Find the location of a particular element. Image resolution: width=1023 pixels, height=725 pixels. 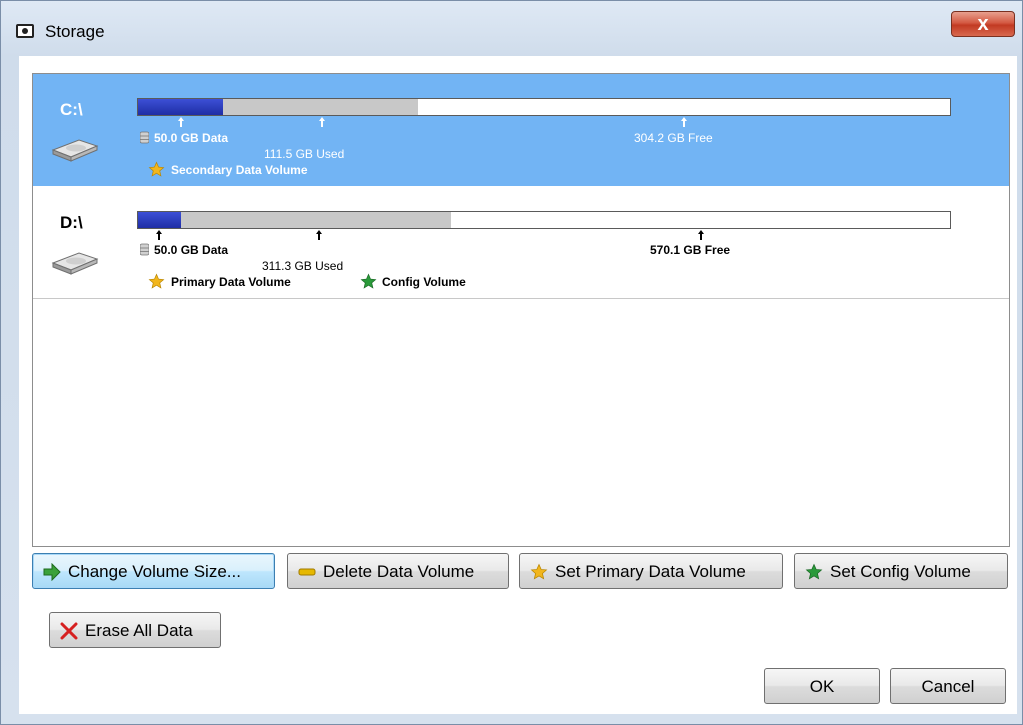

green-arrow-icon is located at coordinates (52, 572).